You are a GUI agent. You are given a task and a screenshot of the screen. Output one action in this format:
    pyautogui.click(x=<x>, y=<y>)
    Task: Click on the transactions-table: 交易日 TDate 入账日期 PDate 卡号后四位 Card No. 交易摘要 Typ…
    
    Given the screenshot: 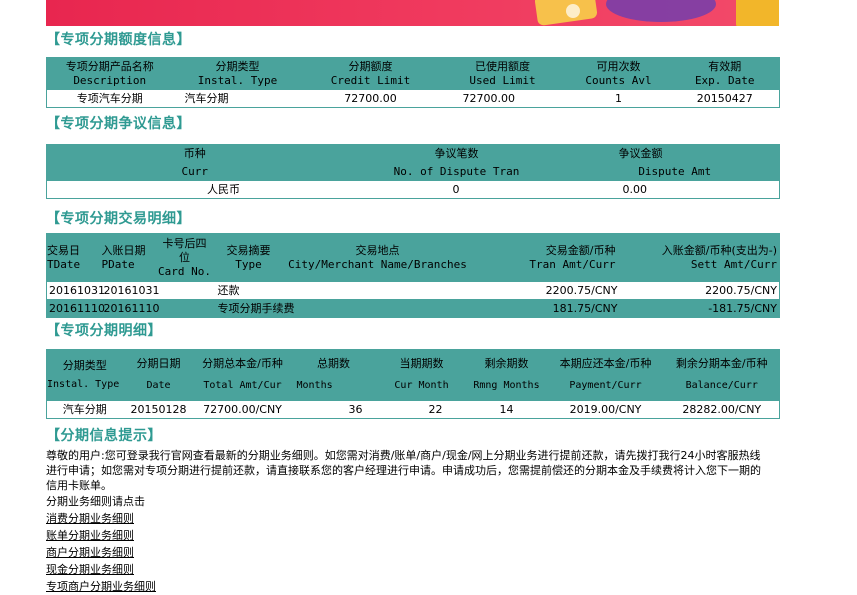 What is the action you would take?
    pyautogui.click(x=413, y=275)
    